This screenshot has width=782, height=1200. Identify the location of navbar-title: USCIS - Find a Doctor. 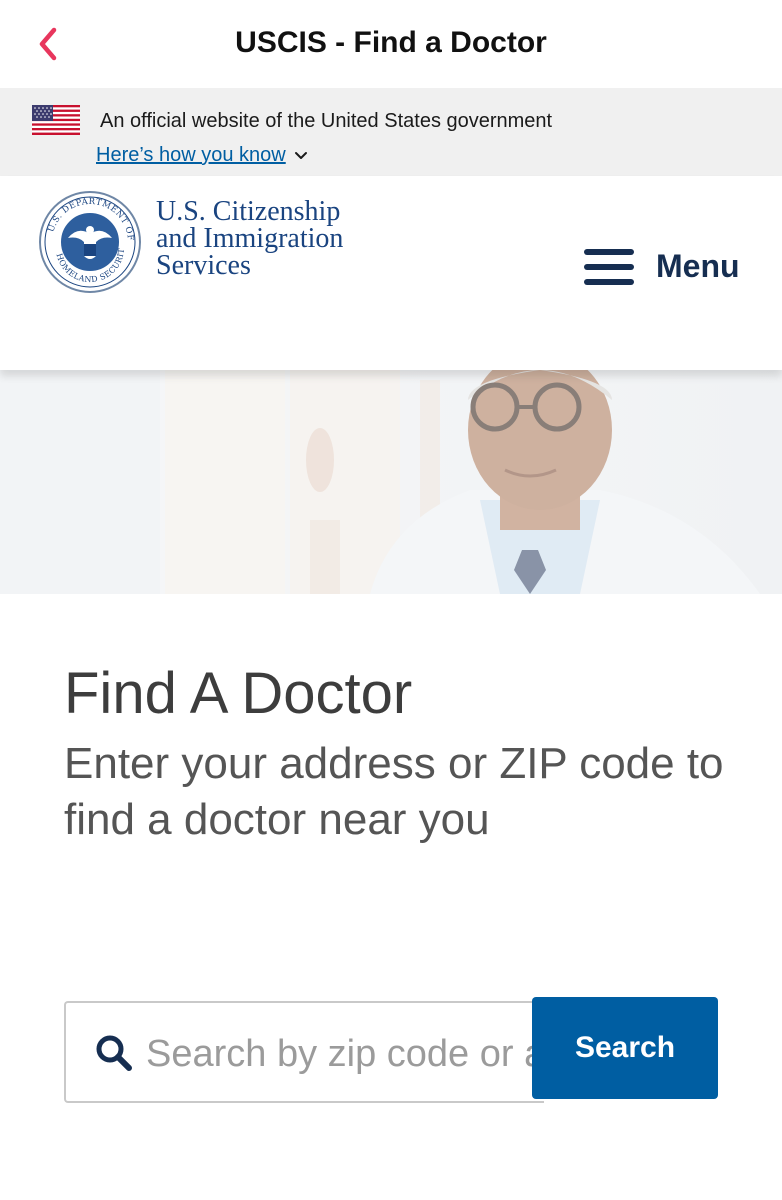
(391, 42).